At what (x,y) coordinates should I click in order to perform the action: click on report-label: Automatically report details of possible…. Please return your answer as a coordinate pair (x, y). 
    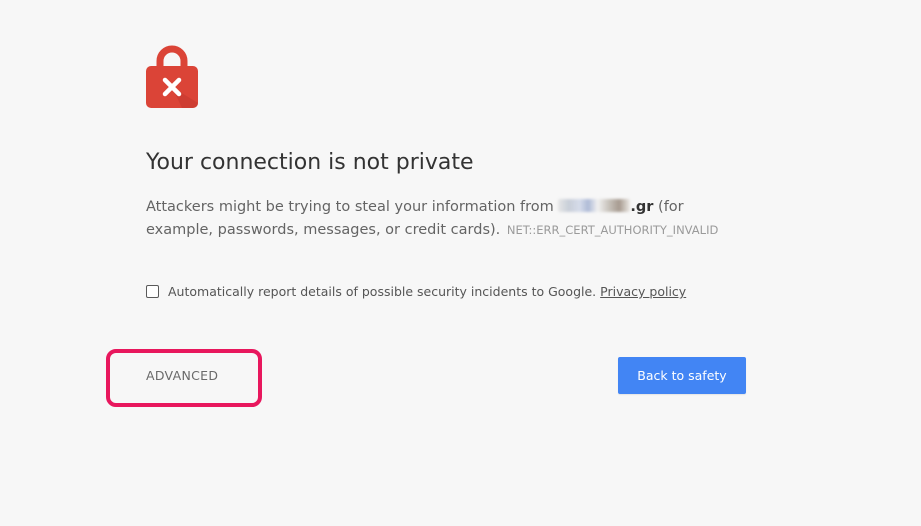
    Looking at the image, I should click on (382, 291).